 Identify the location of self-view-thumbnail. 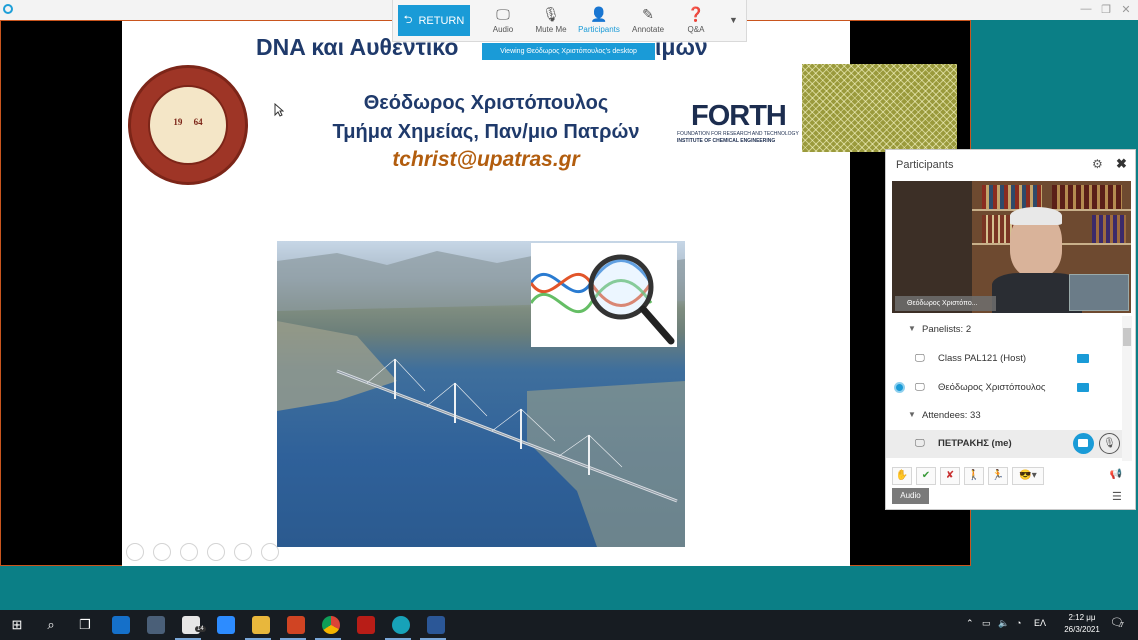
(1099, 292).